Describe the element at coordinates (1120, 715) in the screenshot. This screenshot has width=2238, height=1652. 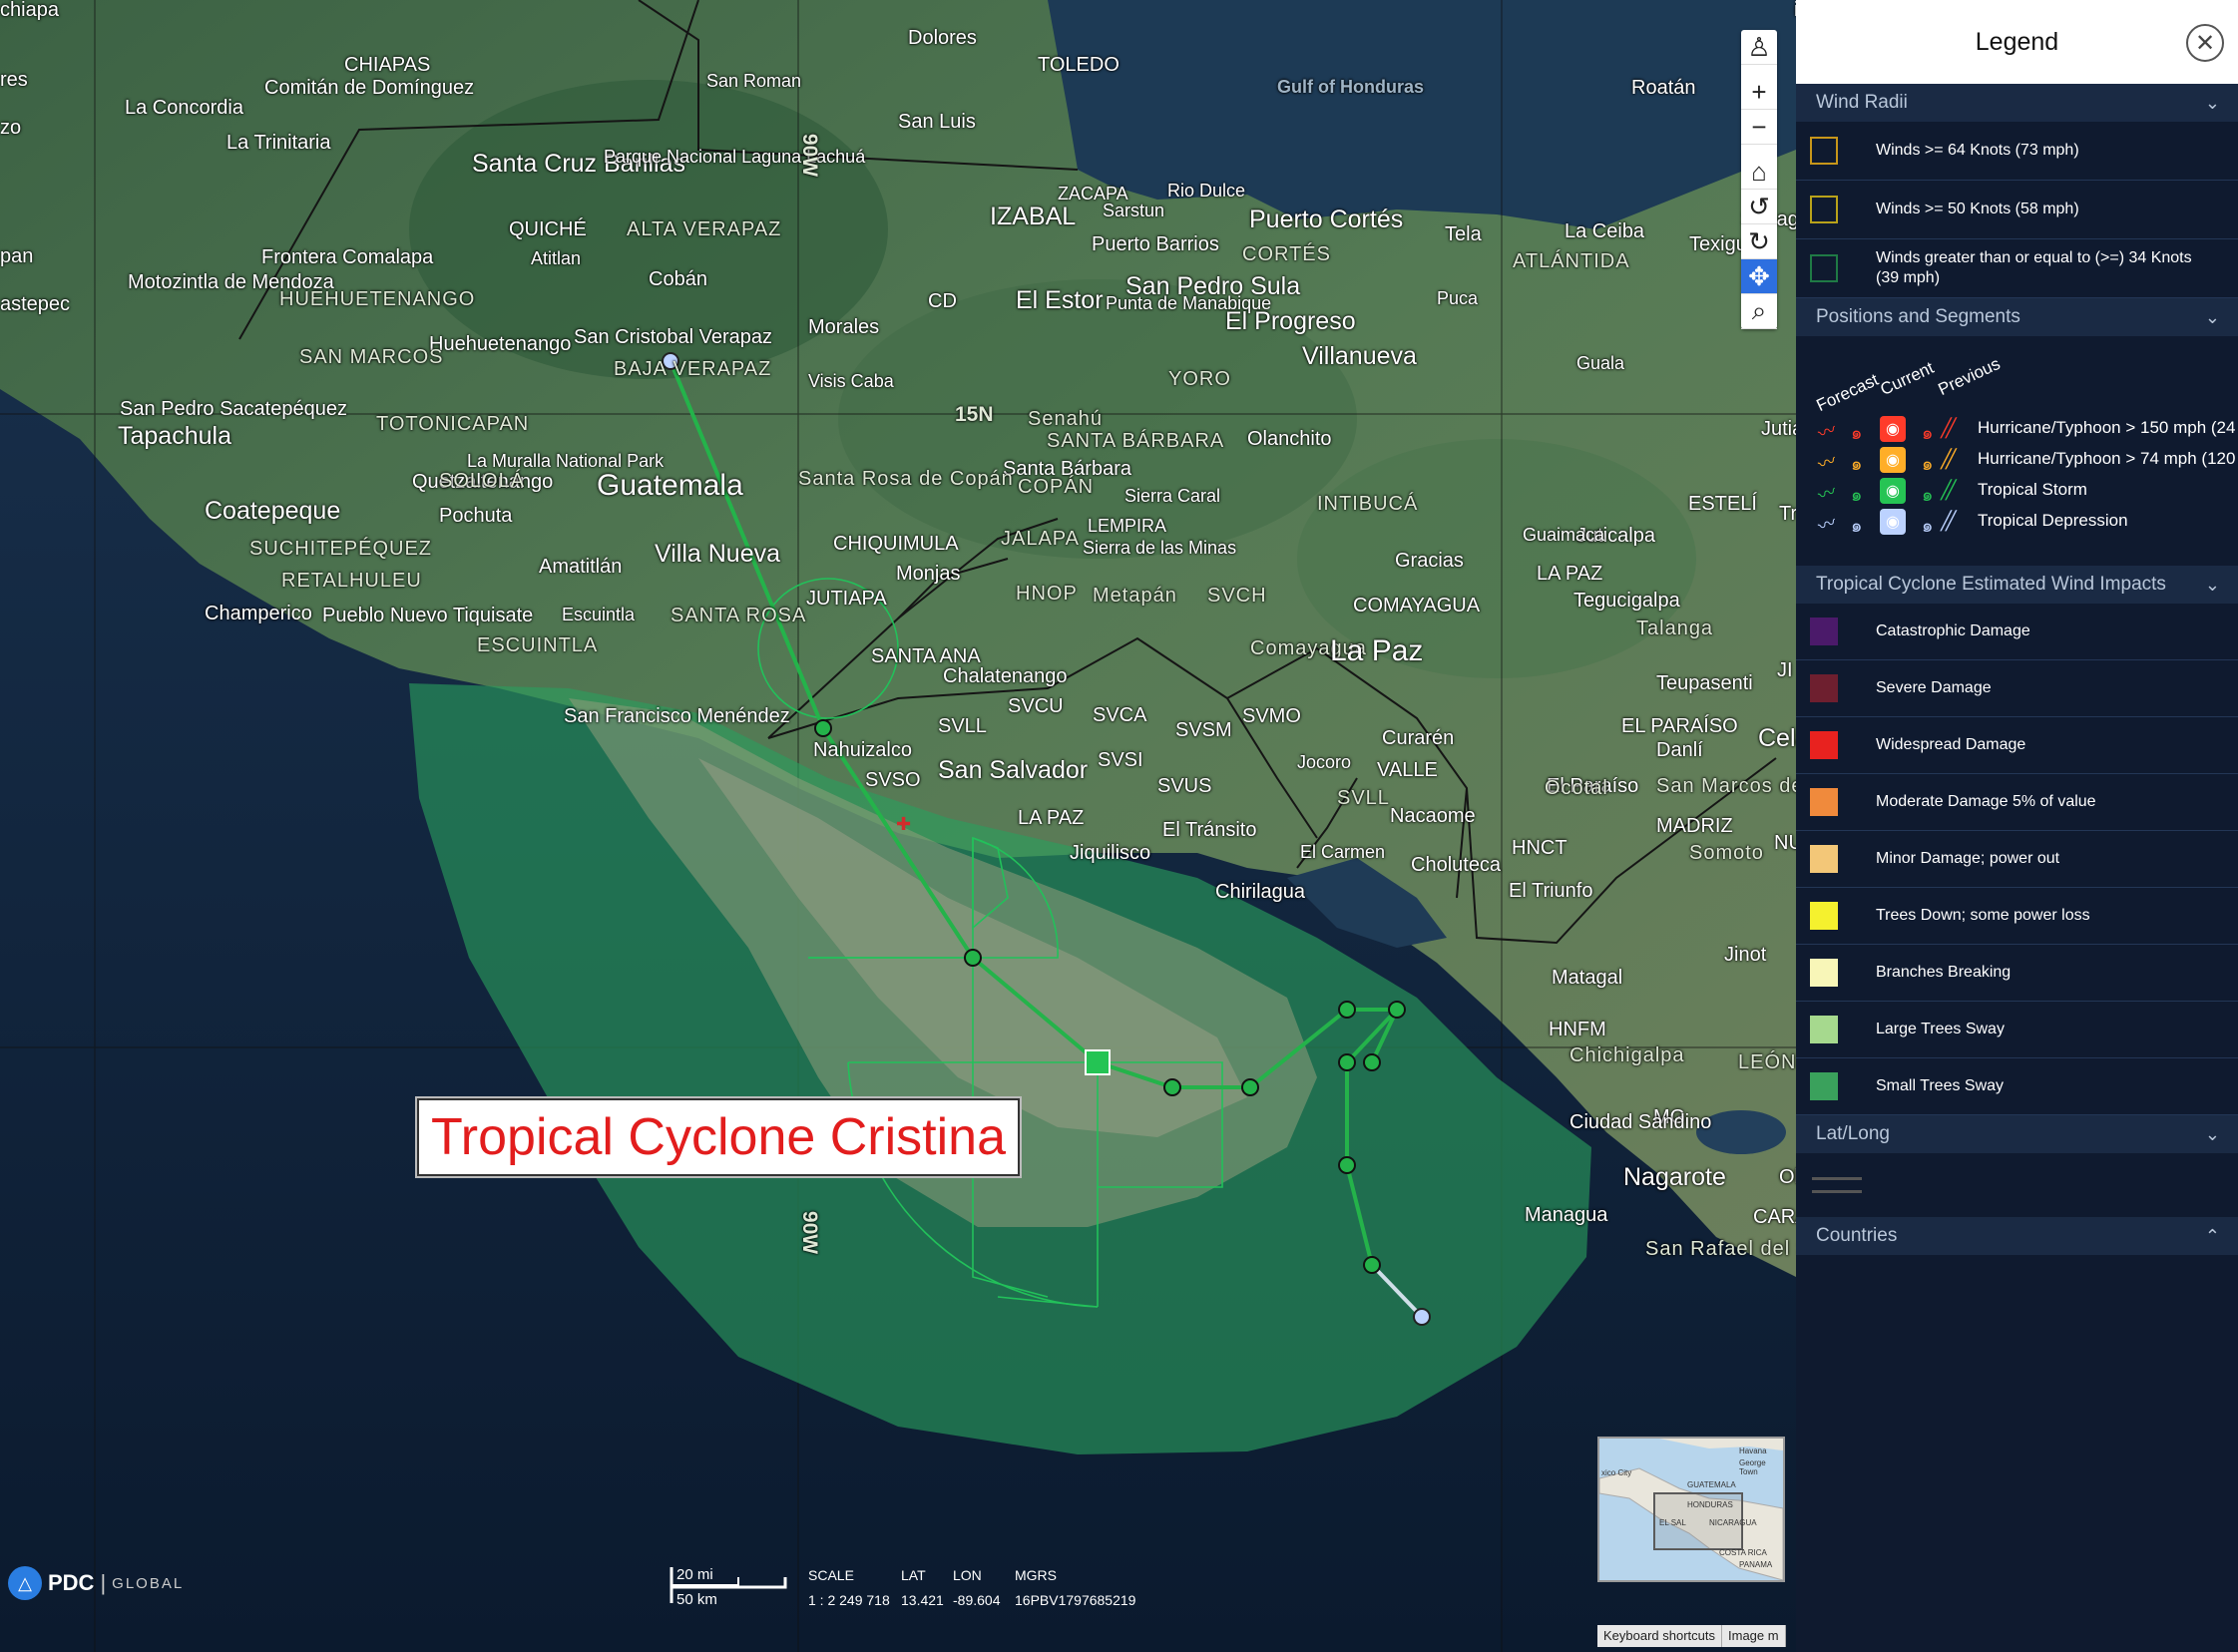
I see `place-label: SVCA` at that location.